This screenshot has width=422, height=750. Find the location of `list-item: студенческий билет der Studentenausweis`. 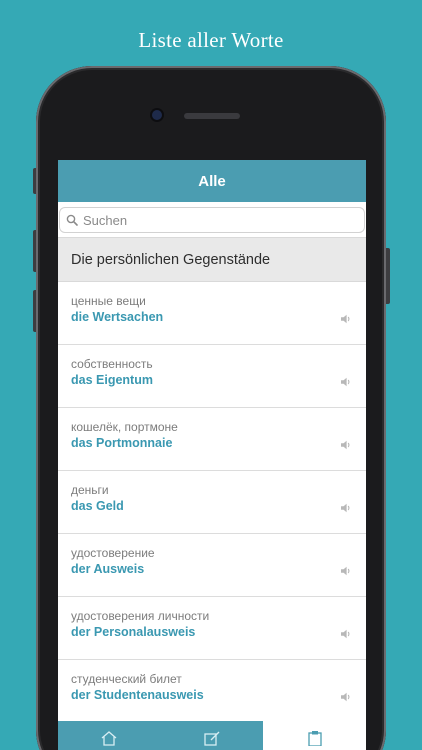

list-item: студенческий билет der Studentenausweis is located at coordinates (212, 691).